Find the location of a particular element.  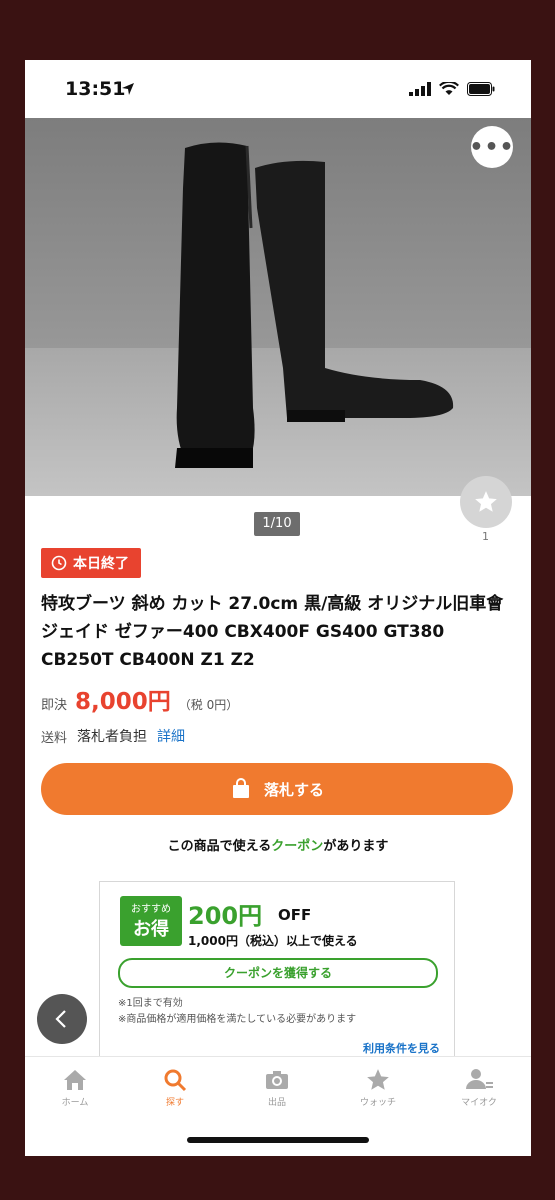

bottom-tab-bar: ホーム 探す 出品 ウォッチ マイオク is located at coordinates (278, 1106).